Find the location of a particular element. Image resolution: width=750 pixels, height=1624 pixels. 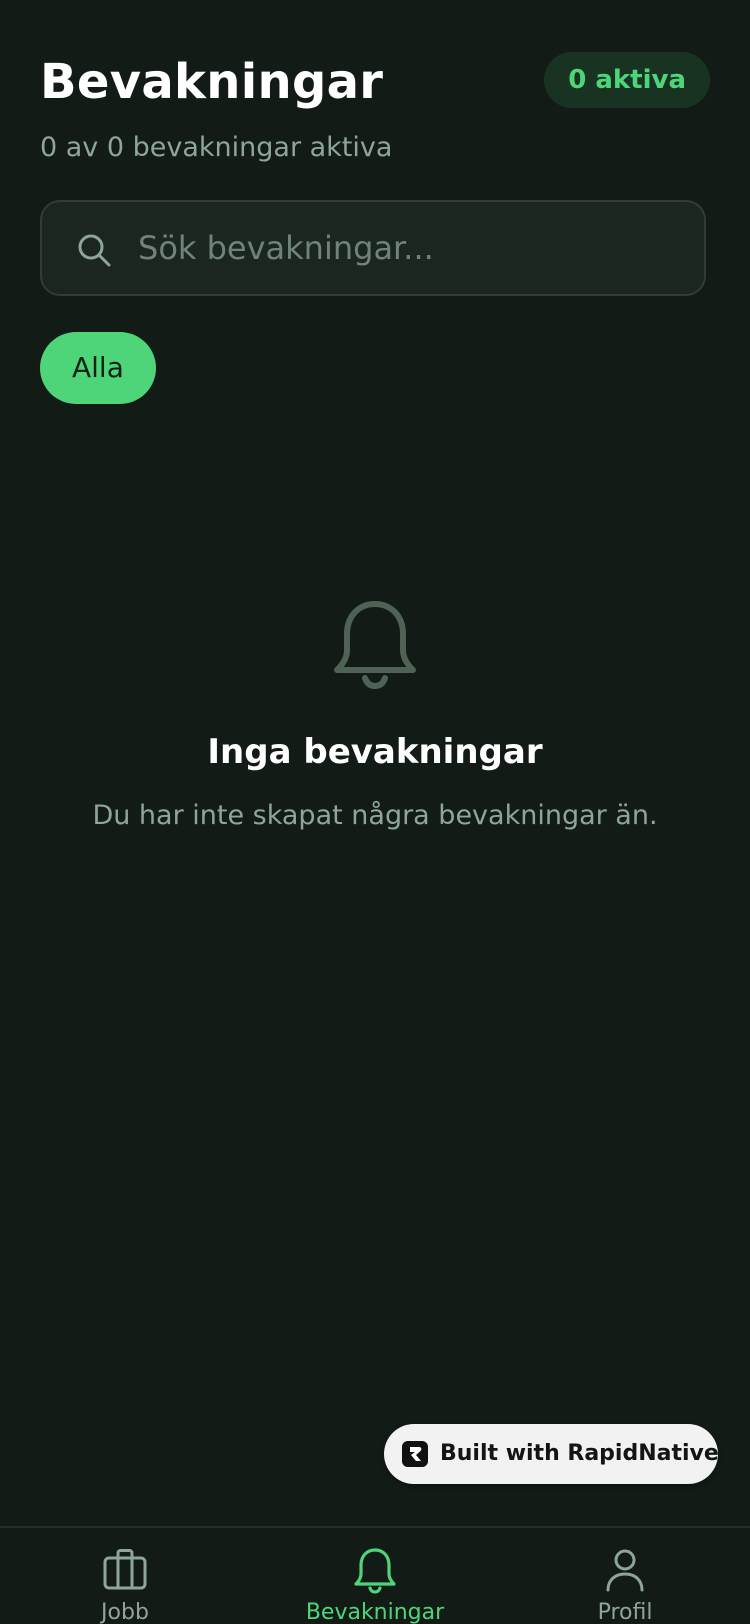

nav-item-jobb: Jobb is located at coordinates (125, 1576).